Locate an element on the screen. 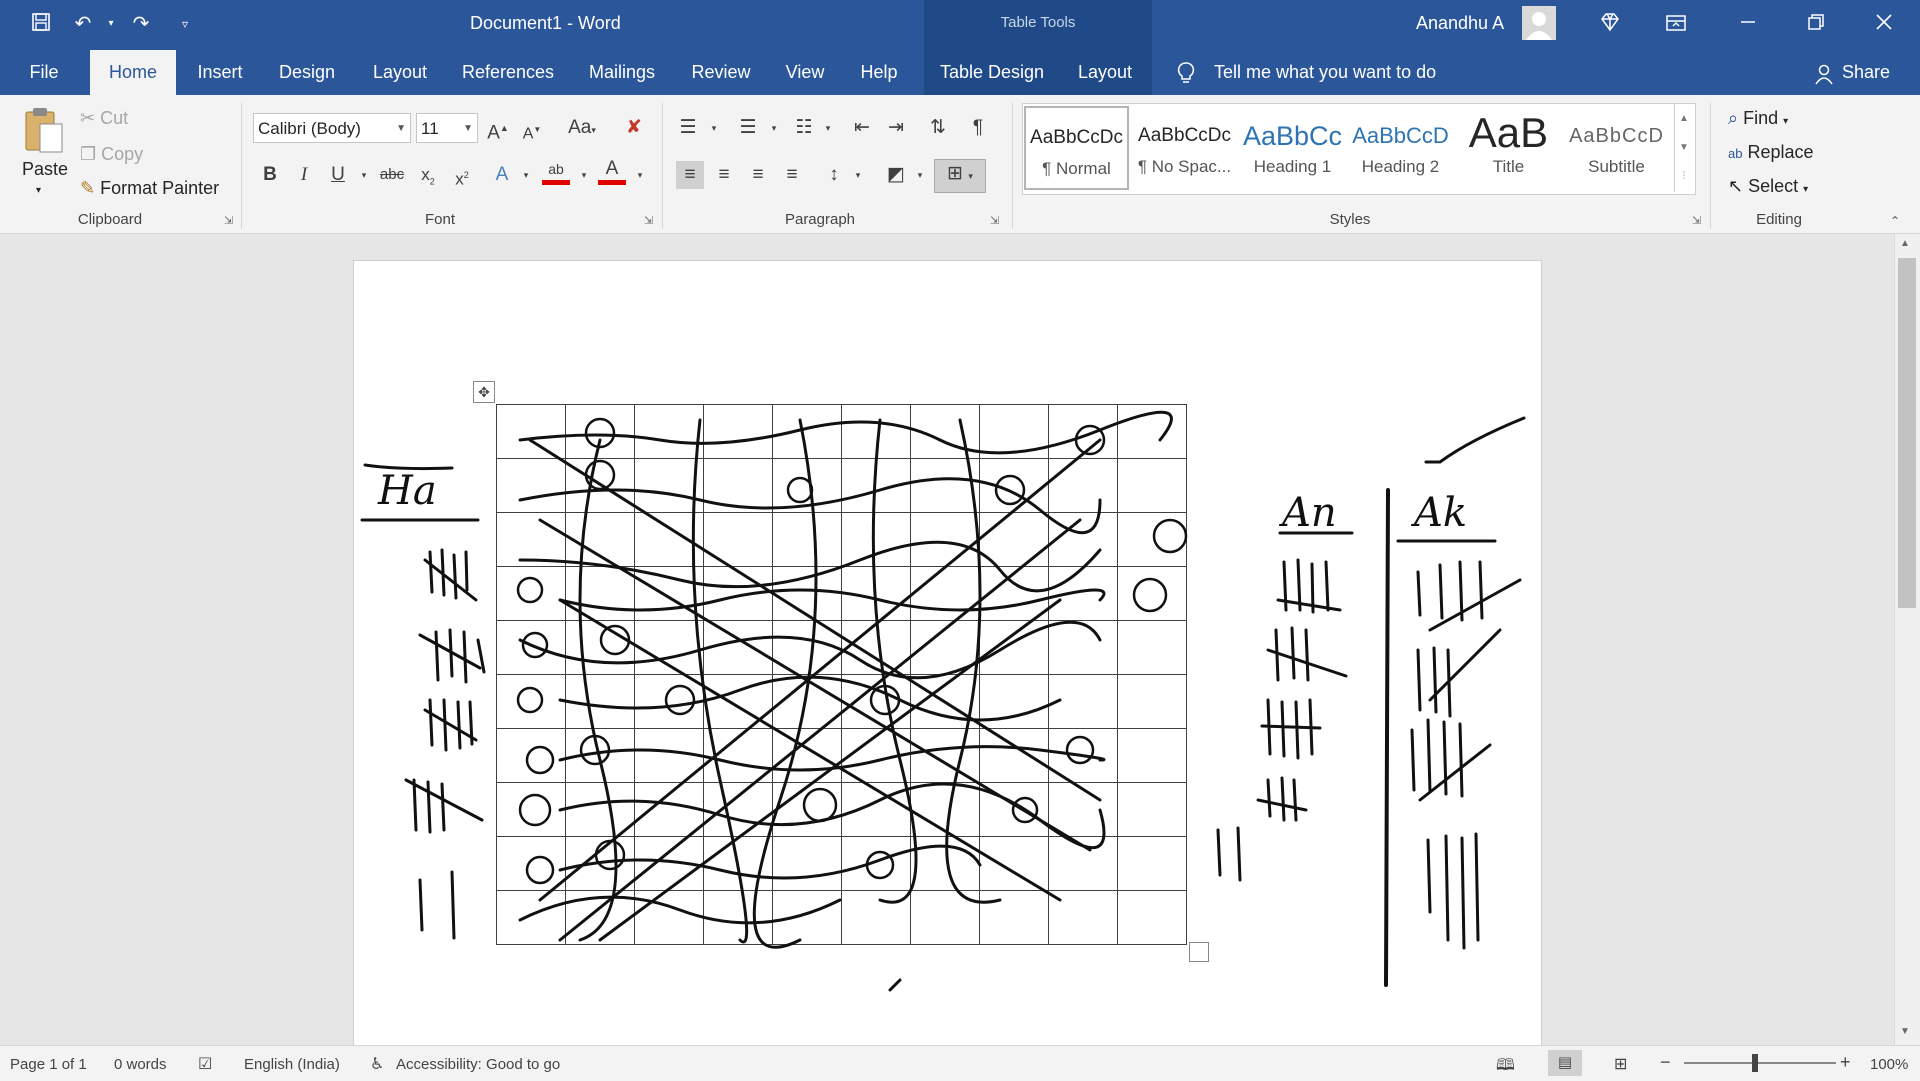  scroll-down-arrow-icon: ▼ is located at coordinates (1905, 1031).